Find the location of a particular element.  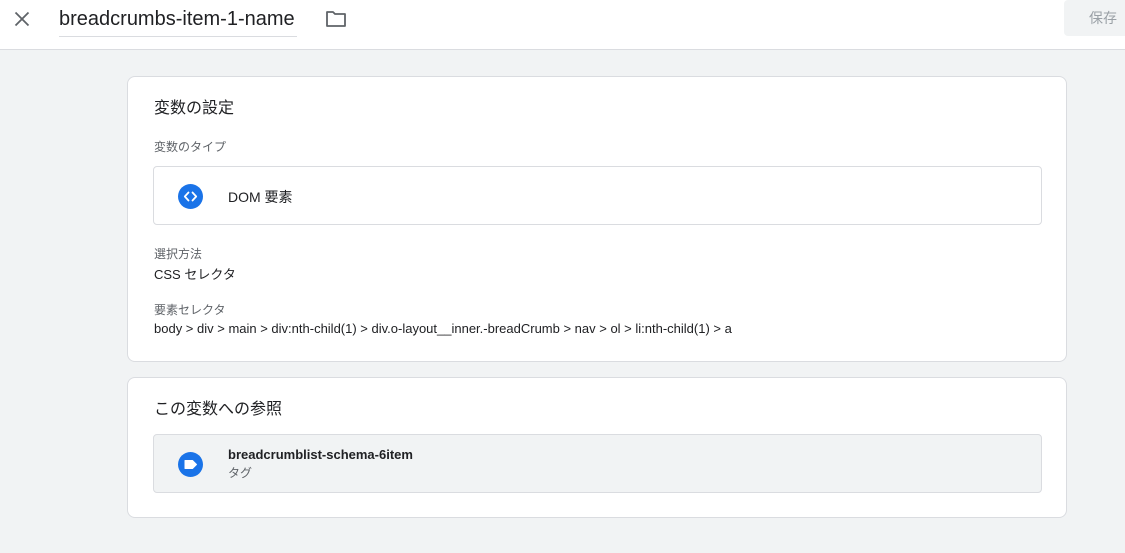

selection-method-label: 選択方法 is located at coordinates (178, 254).